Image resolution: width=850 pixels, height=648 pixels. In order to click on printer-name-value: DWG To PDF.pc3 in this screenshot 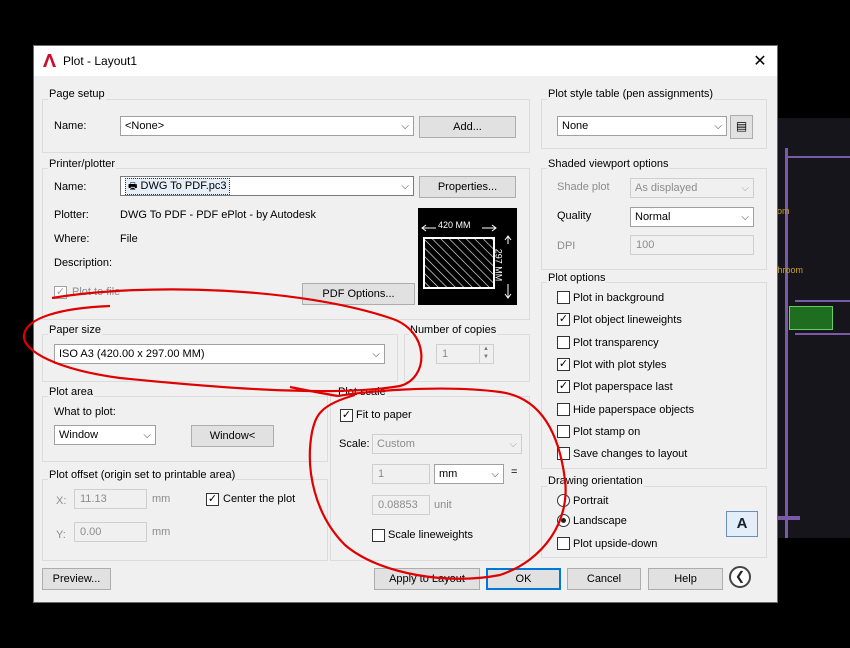, I will do `click(183, 186)`.